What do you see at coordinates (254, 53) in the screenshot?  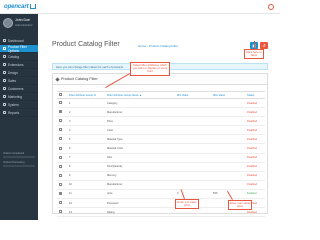 I see `callout-save-text: Click here to Save` at bounding box center [254, 53].